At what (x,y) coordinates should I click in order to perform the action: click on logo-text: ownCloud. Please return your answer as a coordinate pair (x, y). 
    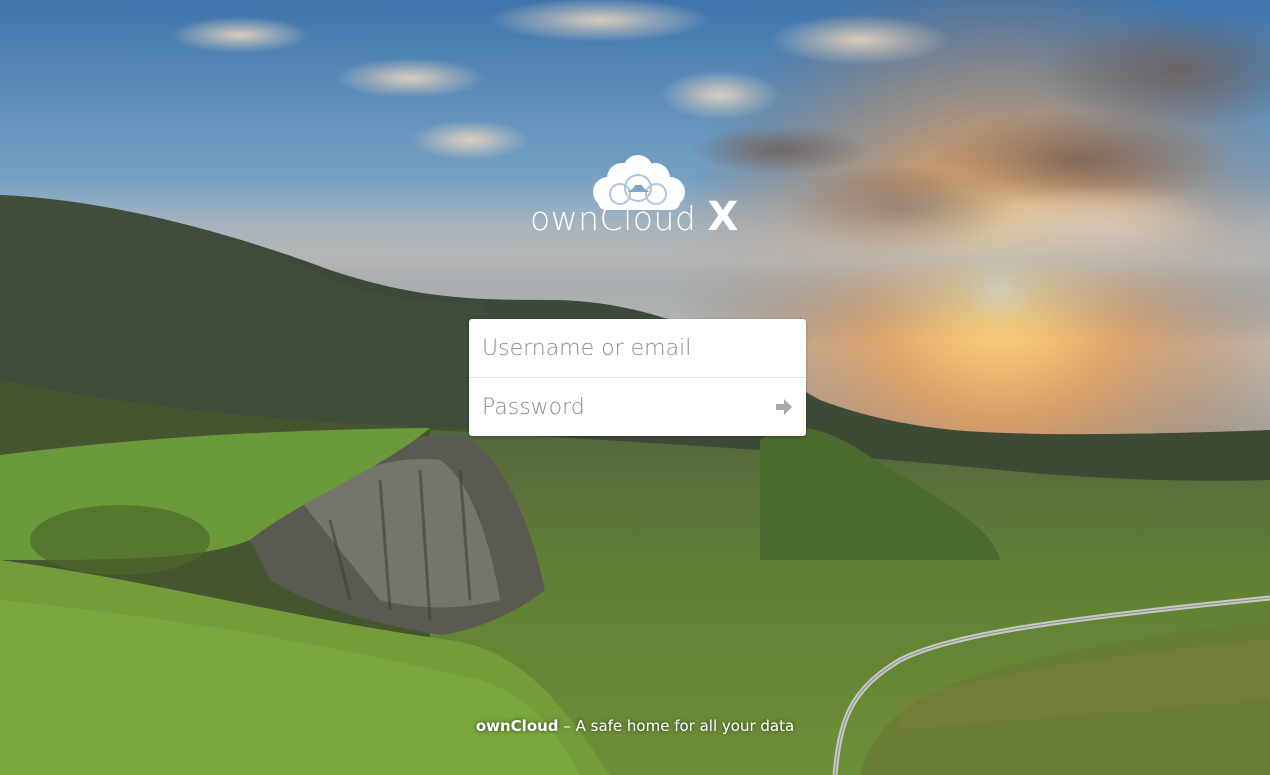
    Looking at the image, I should click on (613, 218).